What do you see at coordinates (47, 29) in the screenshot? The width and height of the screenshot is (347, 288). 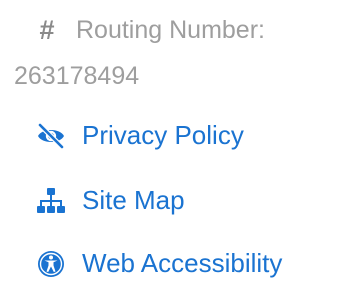 I see `hash-icon: #` at bounding box center [47, 29].